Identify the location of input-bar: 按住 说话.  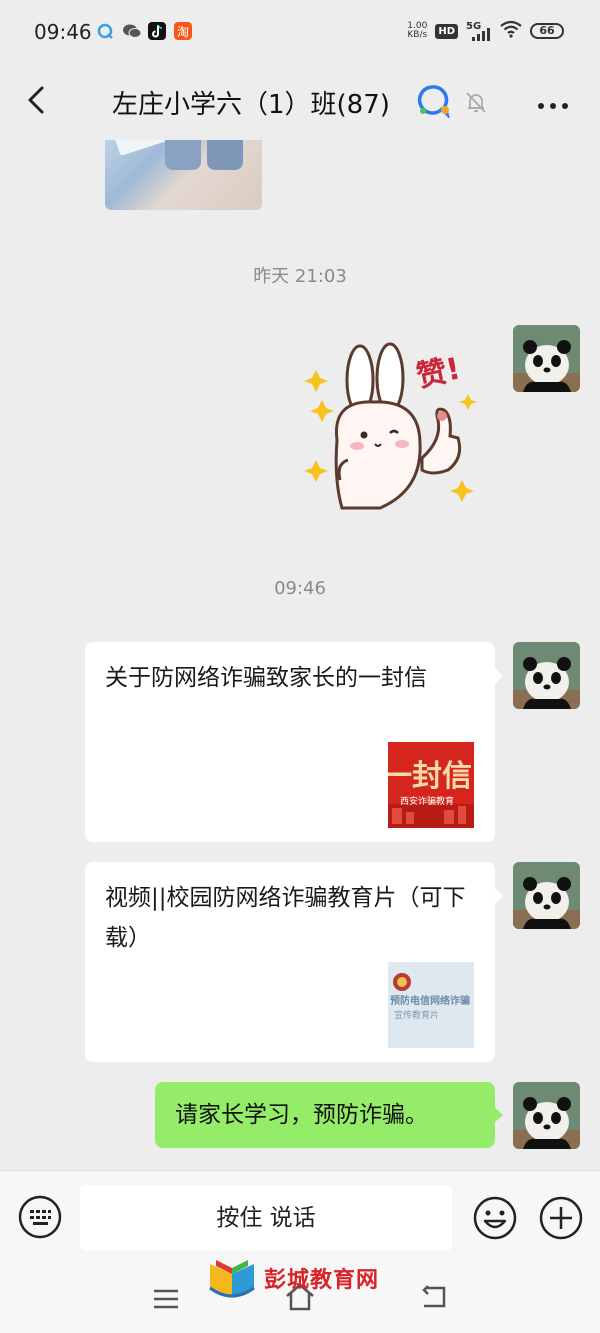
(300, 1218).